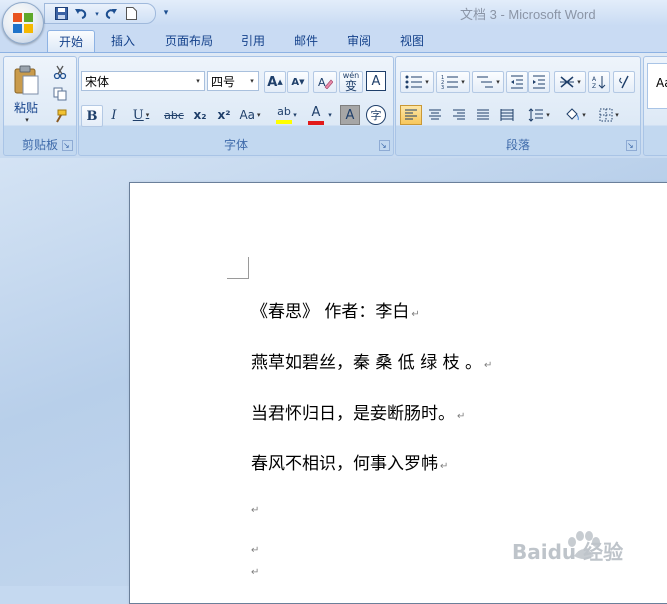 The width and height of the screenshot is (667, 604). What do you see at coordinates (609, 115) in the screenshot?
I see `borders-button: ▾` at bounding box center [609, 115].